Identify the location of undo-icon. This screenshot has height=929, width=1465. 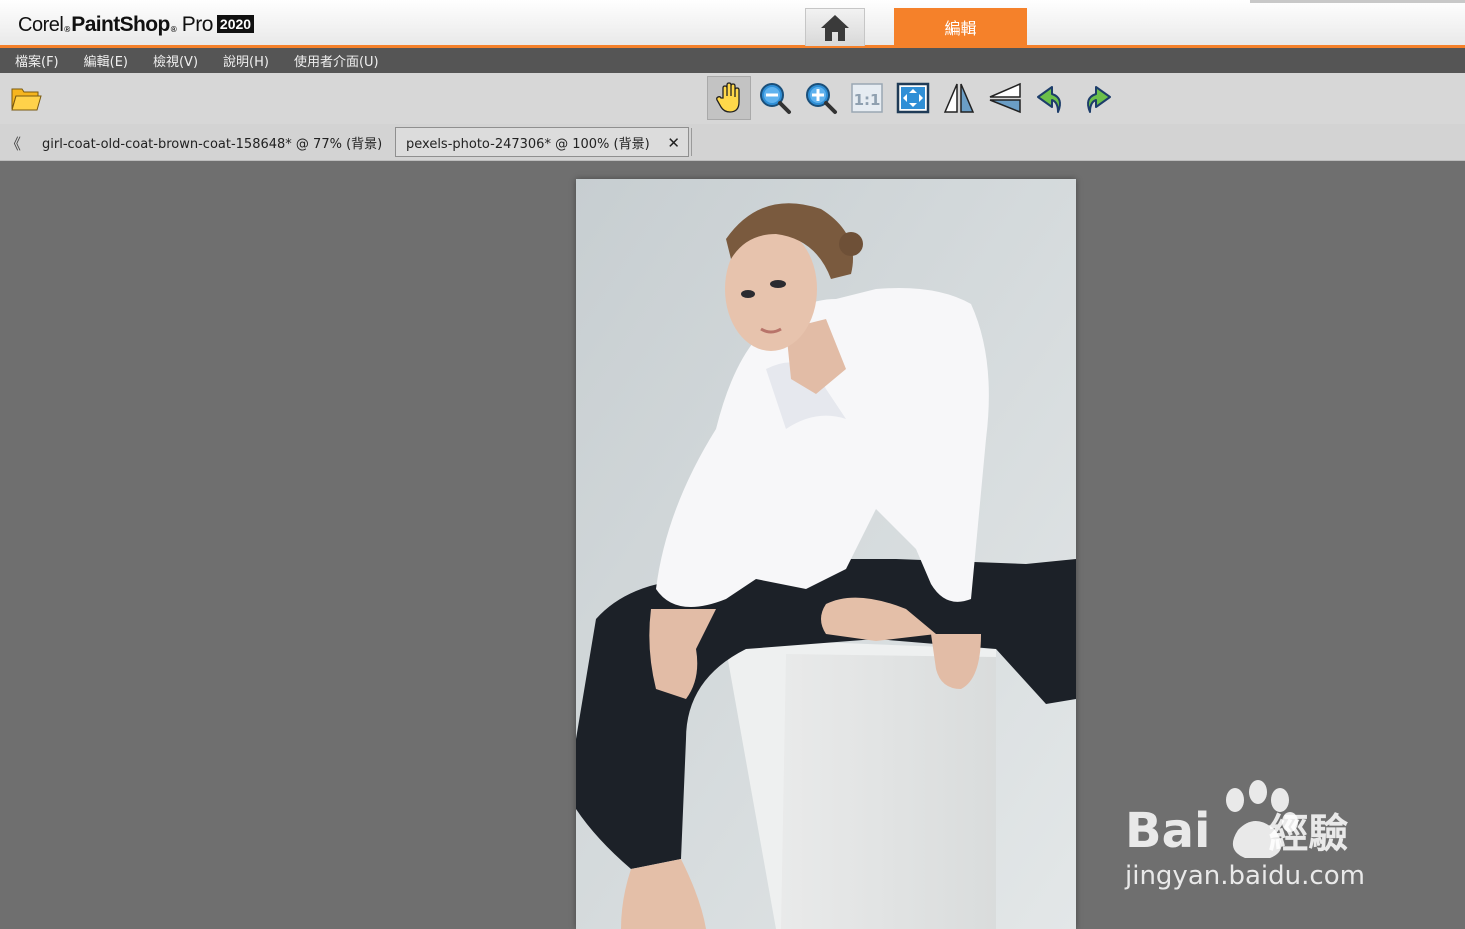
(1049, 99).